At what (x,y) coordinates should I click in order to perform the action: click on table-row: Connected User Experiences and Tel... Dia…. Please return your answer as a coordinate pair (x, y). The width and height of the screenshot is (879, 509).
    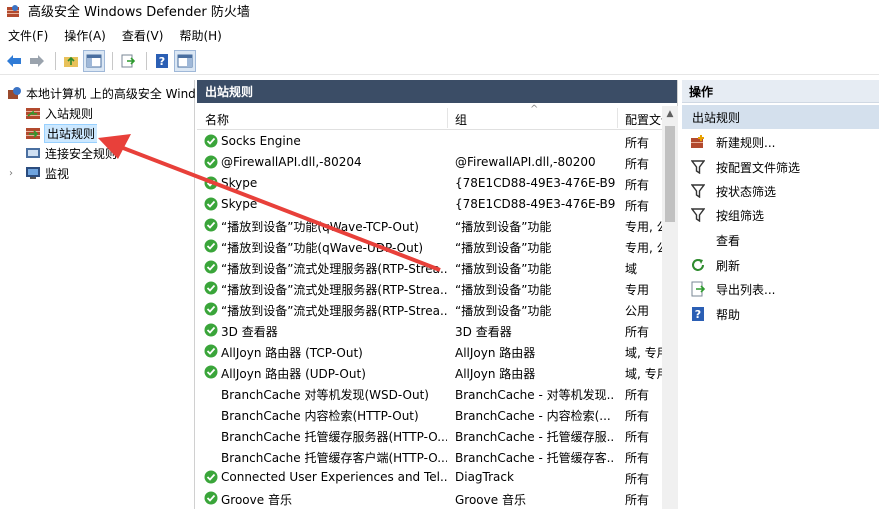
    Looking at the image, I should click on (429, 477).